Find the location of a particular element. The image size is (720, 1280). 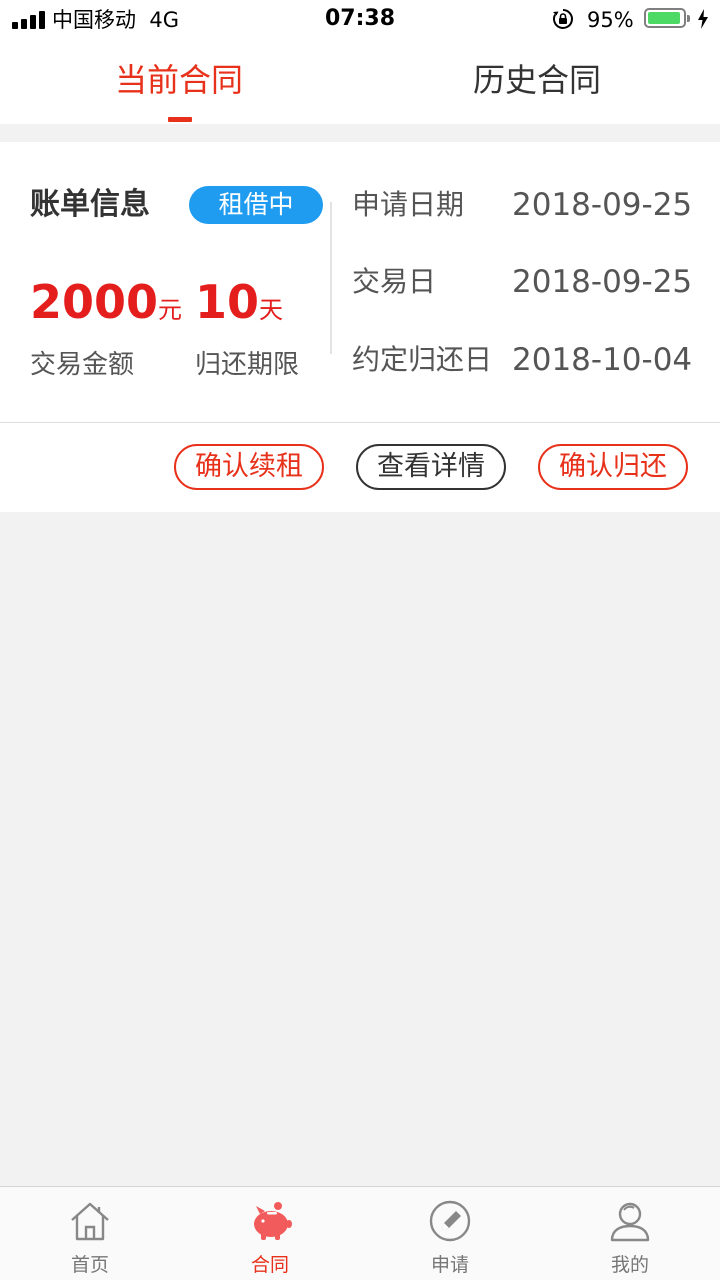

nav-label-contract: 合同 is located at coordinates (269, 1265).